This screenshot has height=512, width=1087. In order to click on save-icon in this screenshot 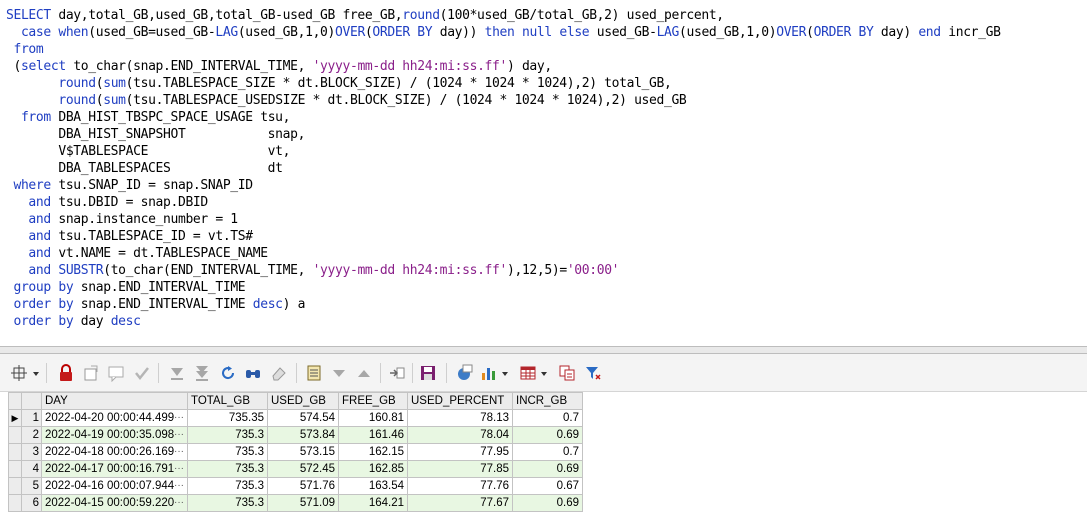, I will do `click(428, 373)`.